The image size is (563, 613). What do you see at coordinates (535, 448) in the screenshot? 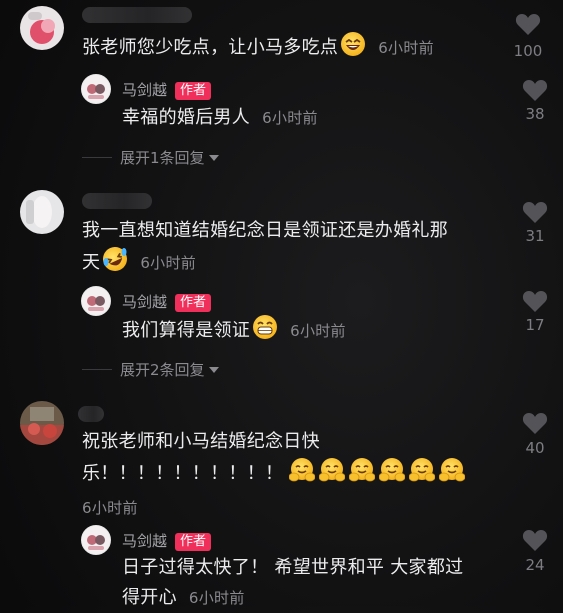
I see `like-count: 40` at bounding box center [535, 448].